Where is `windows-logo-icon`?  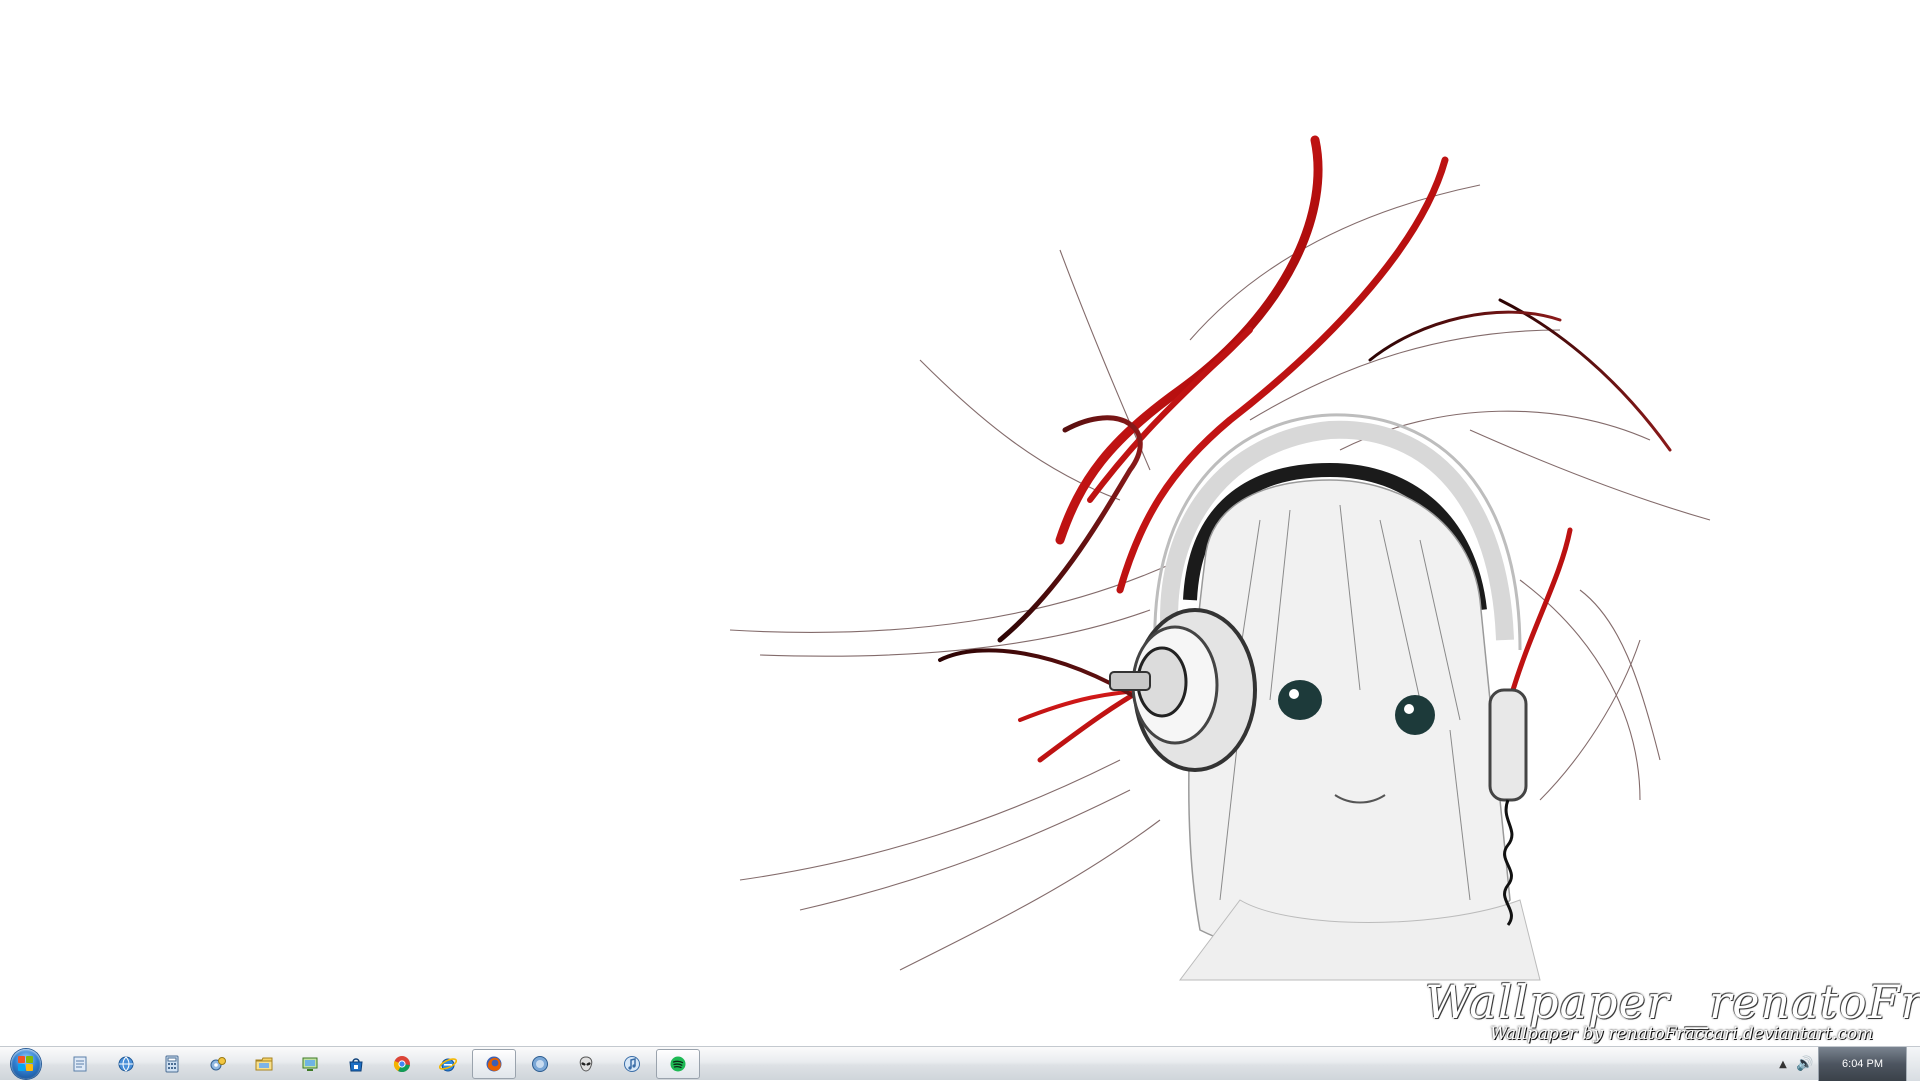
windows-logo-icon is located at coordinates (26, 1064).